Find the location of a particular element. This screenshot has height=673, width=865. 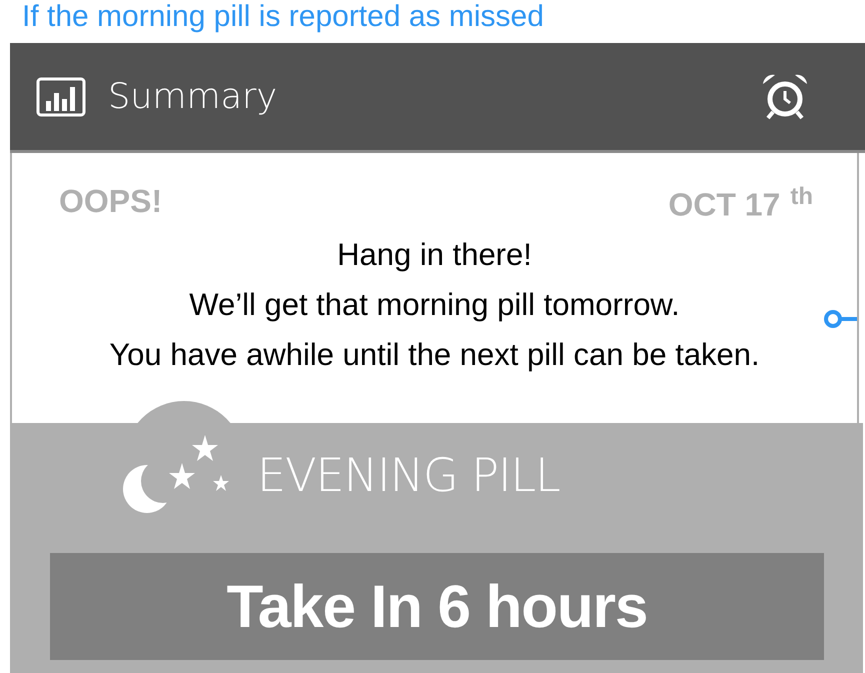

date-label: OCT 17 $^{th}$ is located at coordinates (740, 203).